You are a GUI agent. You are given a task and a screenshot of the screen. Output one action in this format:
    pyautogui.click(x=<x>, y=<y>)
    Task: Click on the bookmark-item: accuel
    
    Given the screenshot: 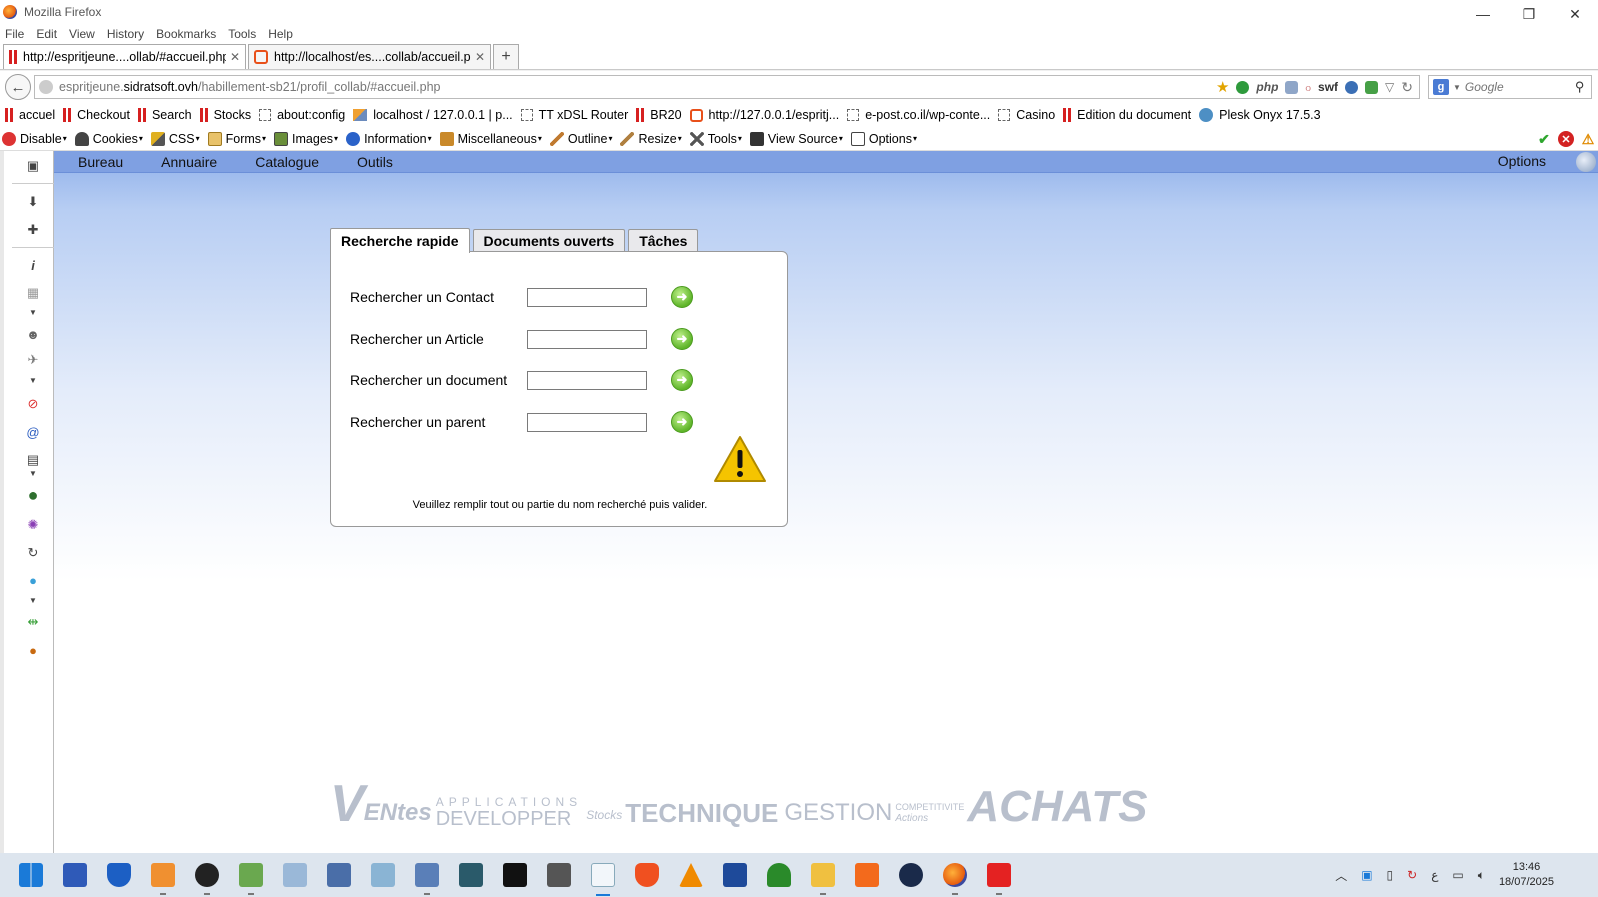 What is the action you would take?
    pyautogui.click(x=30, y=115)
    